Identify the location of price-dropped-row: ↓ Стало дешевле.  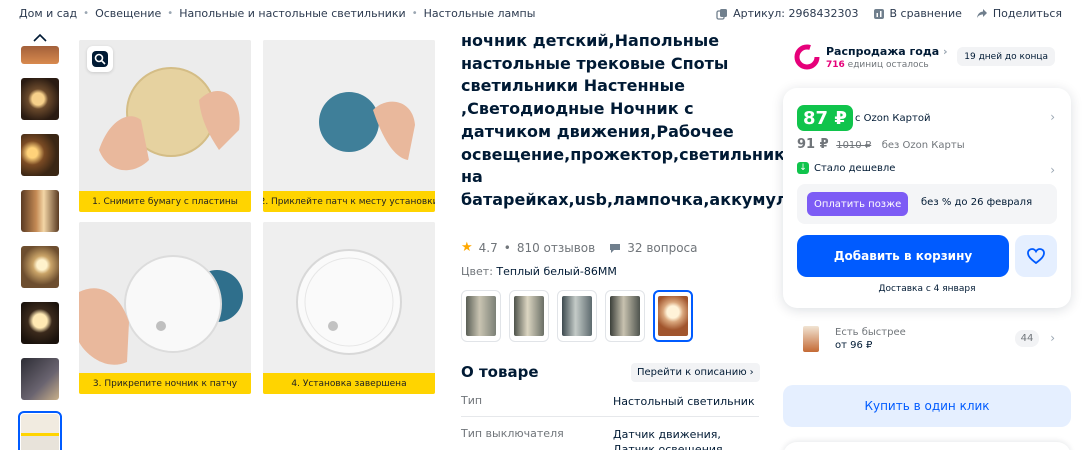
(846, 168).